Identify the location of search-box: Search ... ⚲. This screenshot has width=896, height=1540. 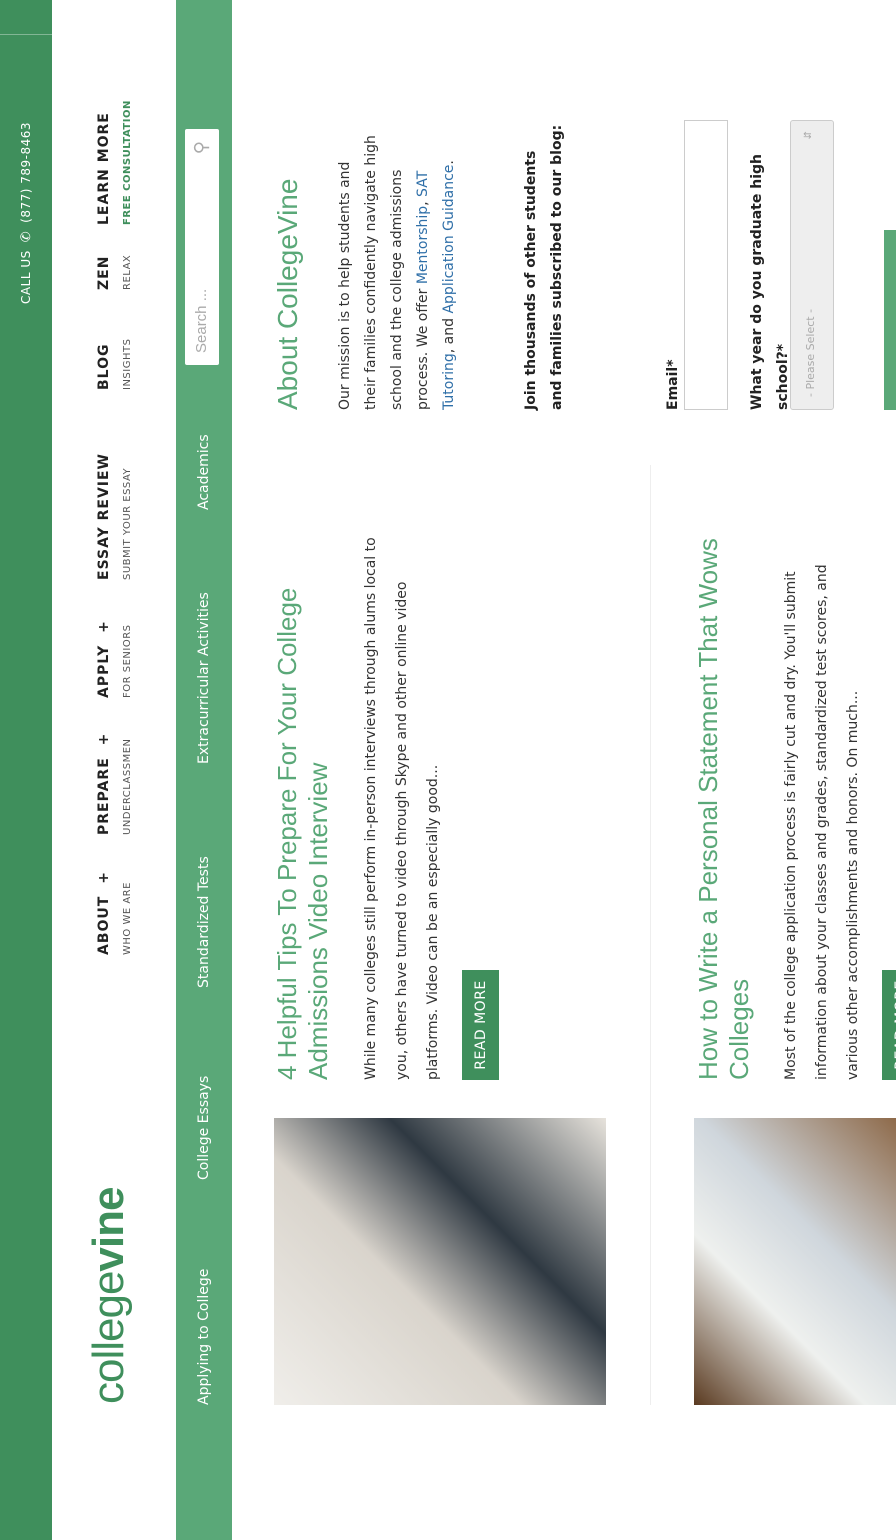
(202, 247).